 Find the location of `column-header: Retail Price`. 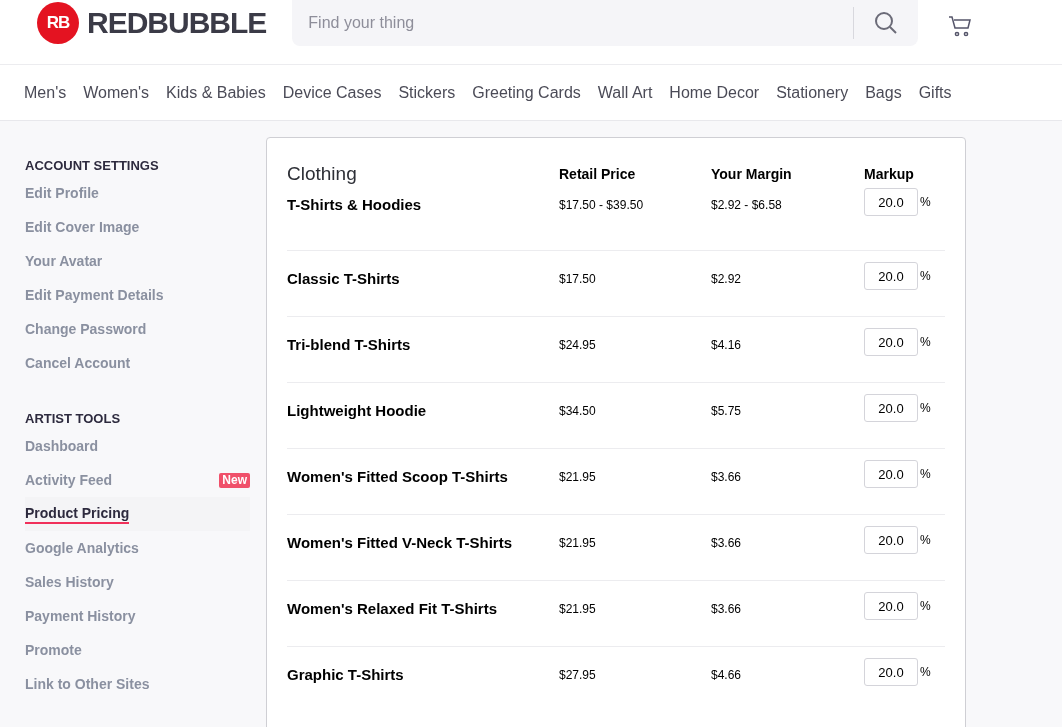

column-header: Retail Price is located at coordinates (598, 174).